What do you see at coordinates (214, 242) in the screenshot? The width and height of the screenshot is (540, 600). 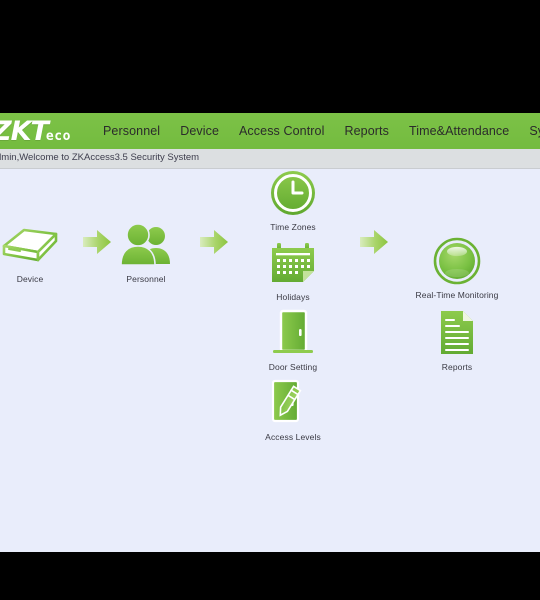 I see `arrow-personnel-access-icon` at bounding box center [214, 242].